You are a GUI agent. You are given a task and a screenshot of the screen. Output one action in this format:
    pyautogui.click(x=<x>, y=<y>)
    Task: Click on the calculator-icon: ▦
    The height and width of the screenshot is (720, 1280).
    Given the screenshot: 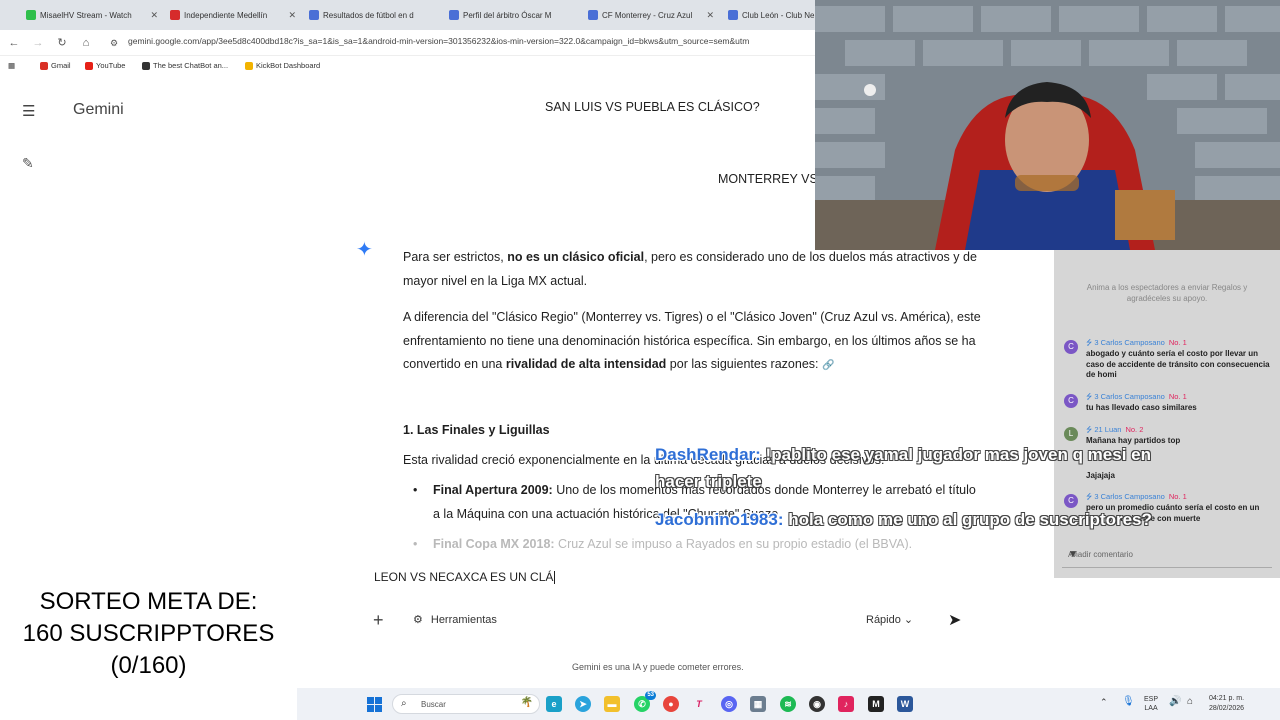 What is the action you would take?
    pyautogui.click(x=758, y=704)
    